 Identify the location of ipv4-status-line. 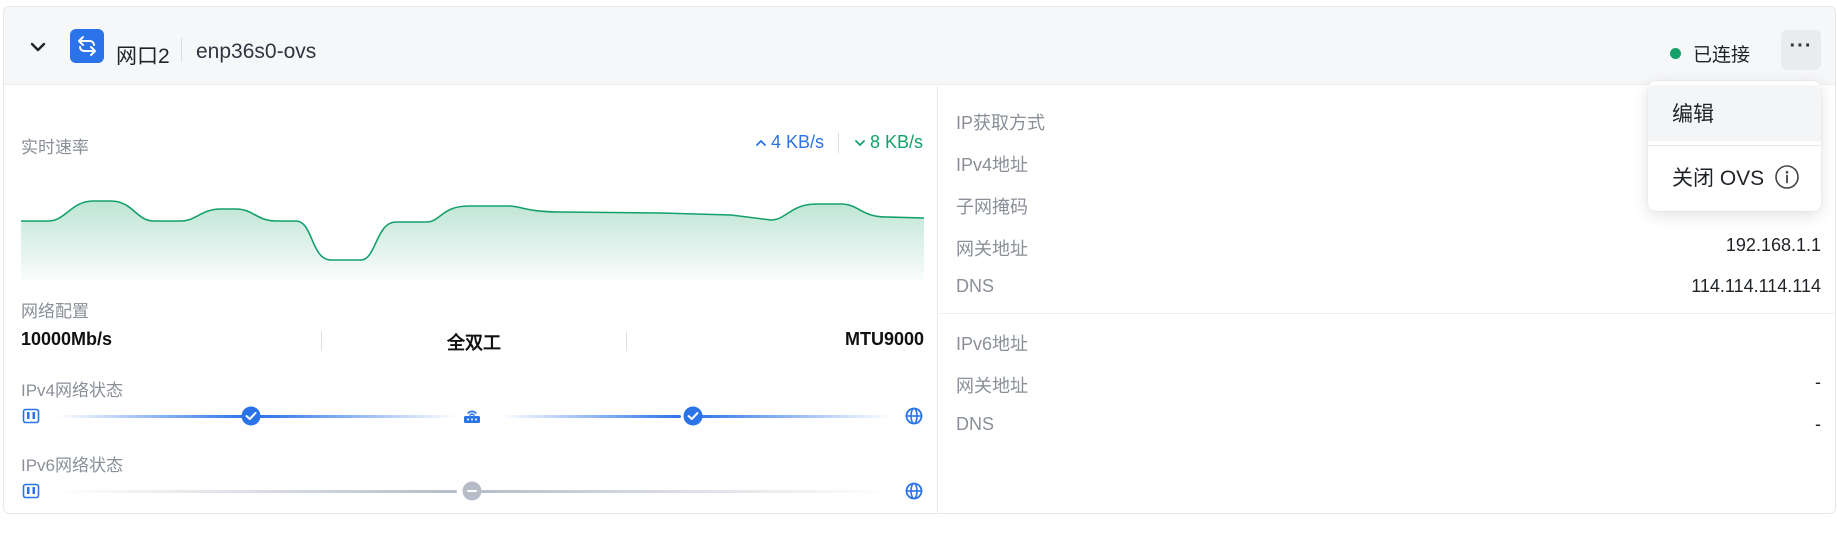
(472, 416).